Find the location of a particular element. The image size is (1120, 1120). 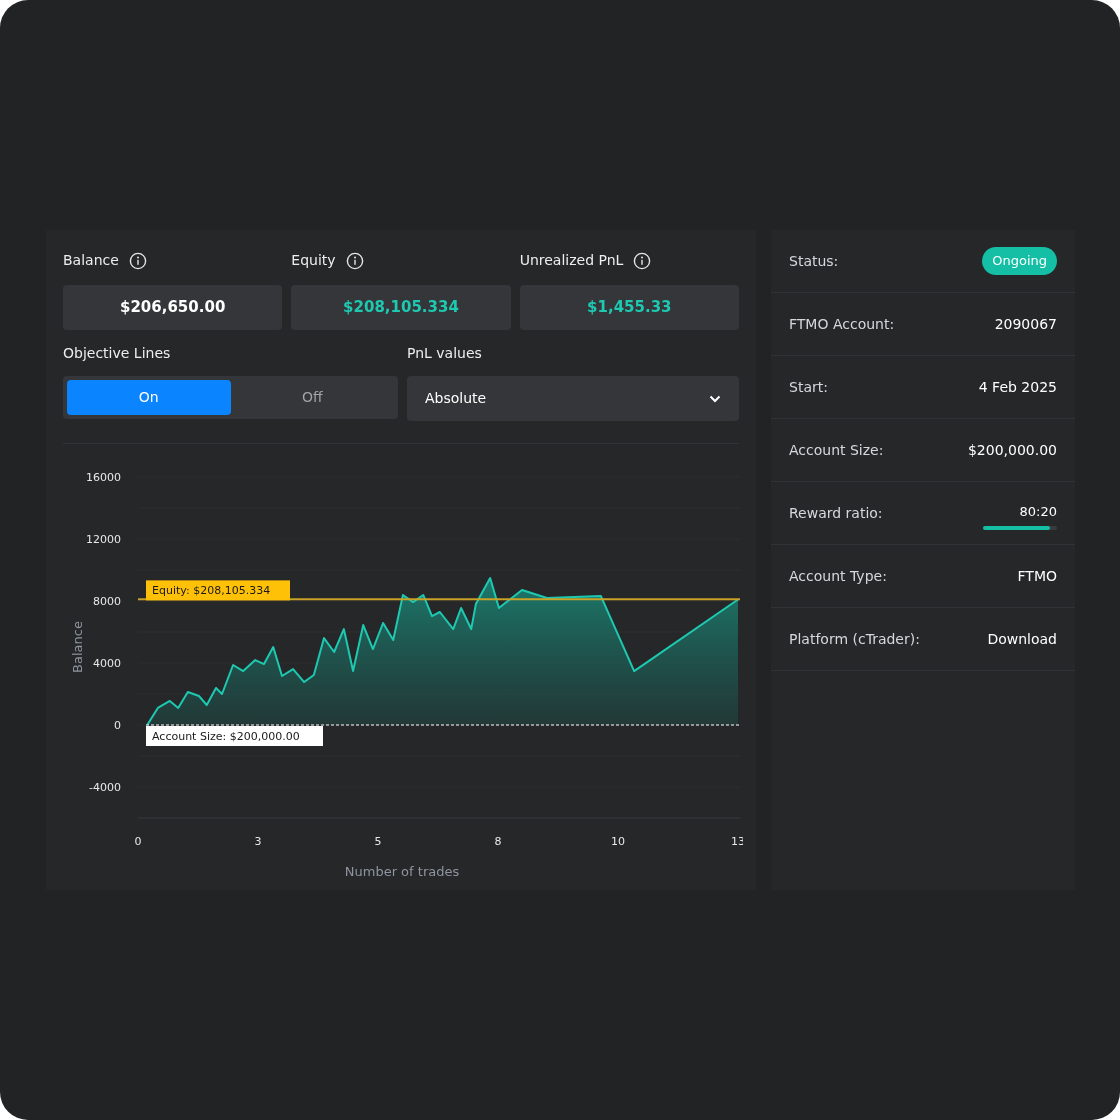

detail-label: Status: is located at coordinates (814, 261).